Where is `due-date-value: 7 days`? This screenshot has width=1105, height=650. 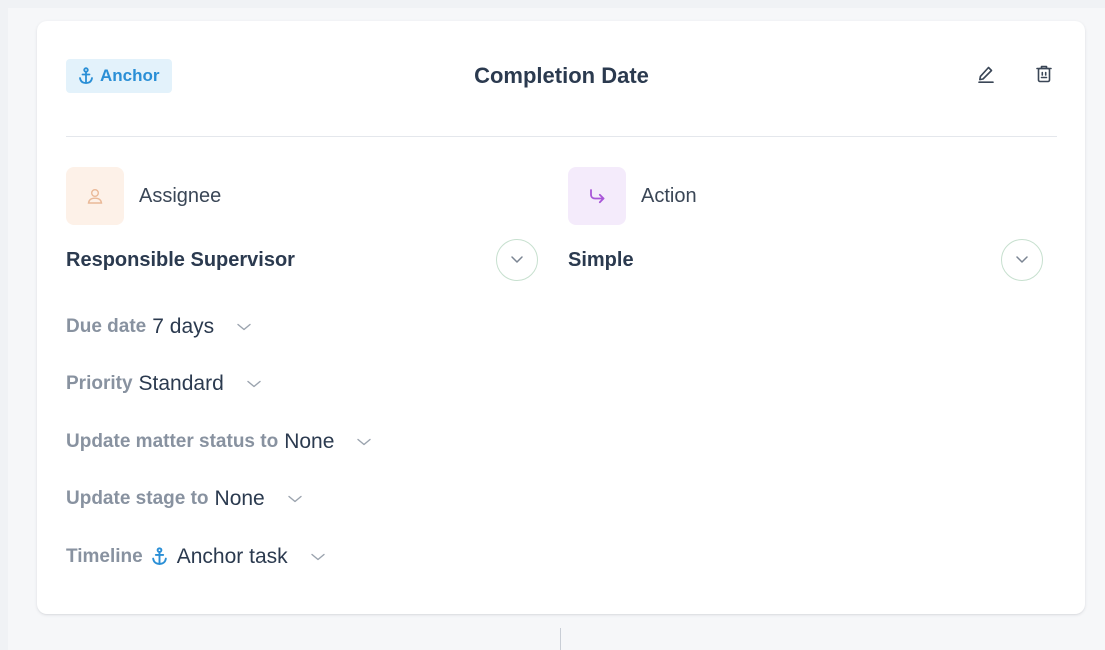 due-date-value: 7 days is located at coordinates (183, 326).